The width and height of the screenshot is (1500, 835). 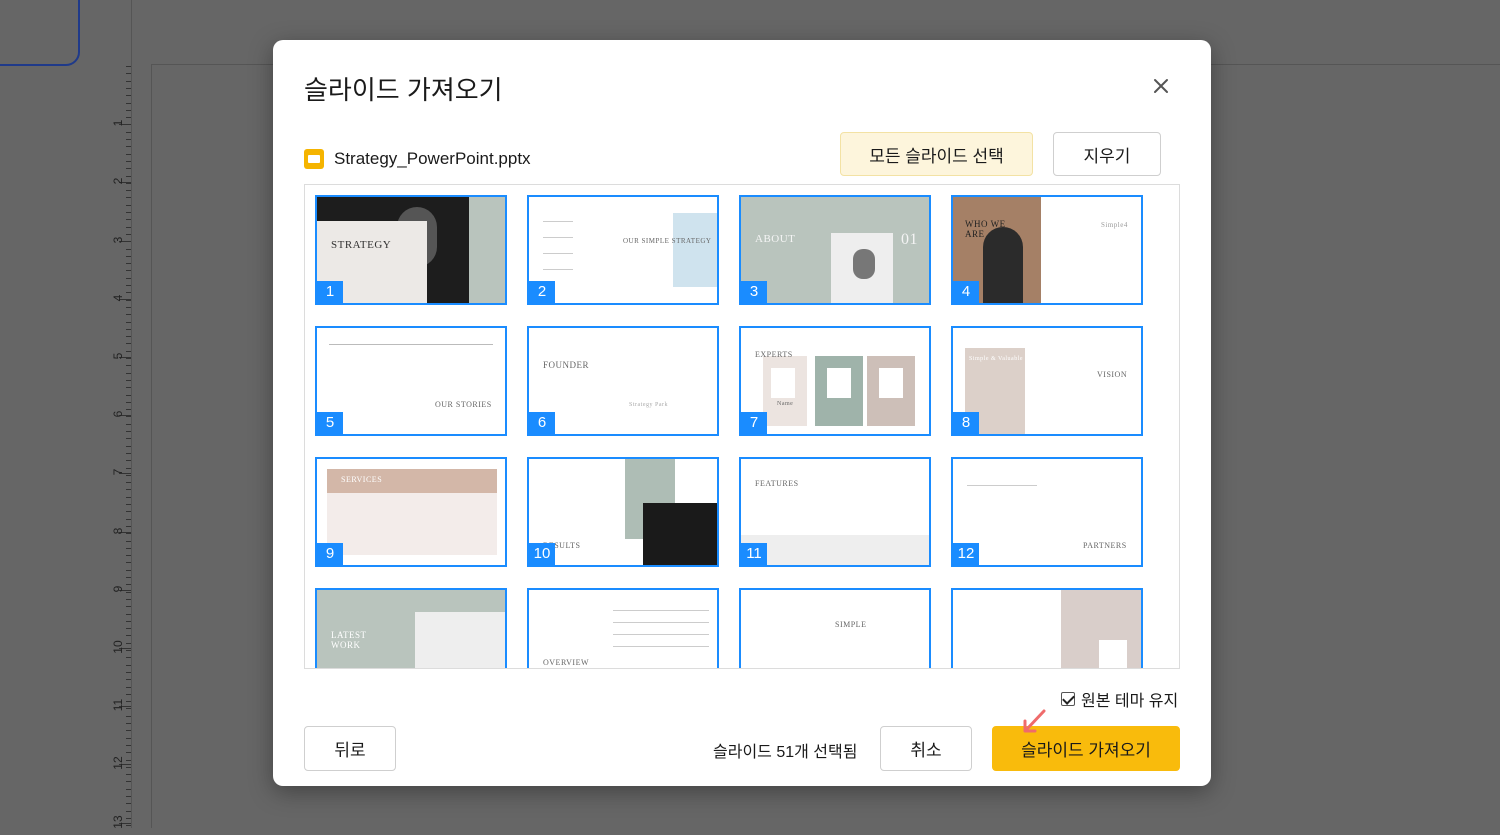 What do you see at coordinates (118, 821) in the screenshot?
I see `ruler-label: 13` at bounding box center [118, 821].